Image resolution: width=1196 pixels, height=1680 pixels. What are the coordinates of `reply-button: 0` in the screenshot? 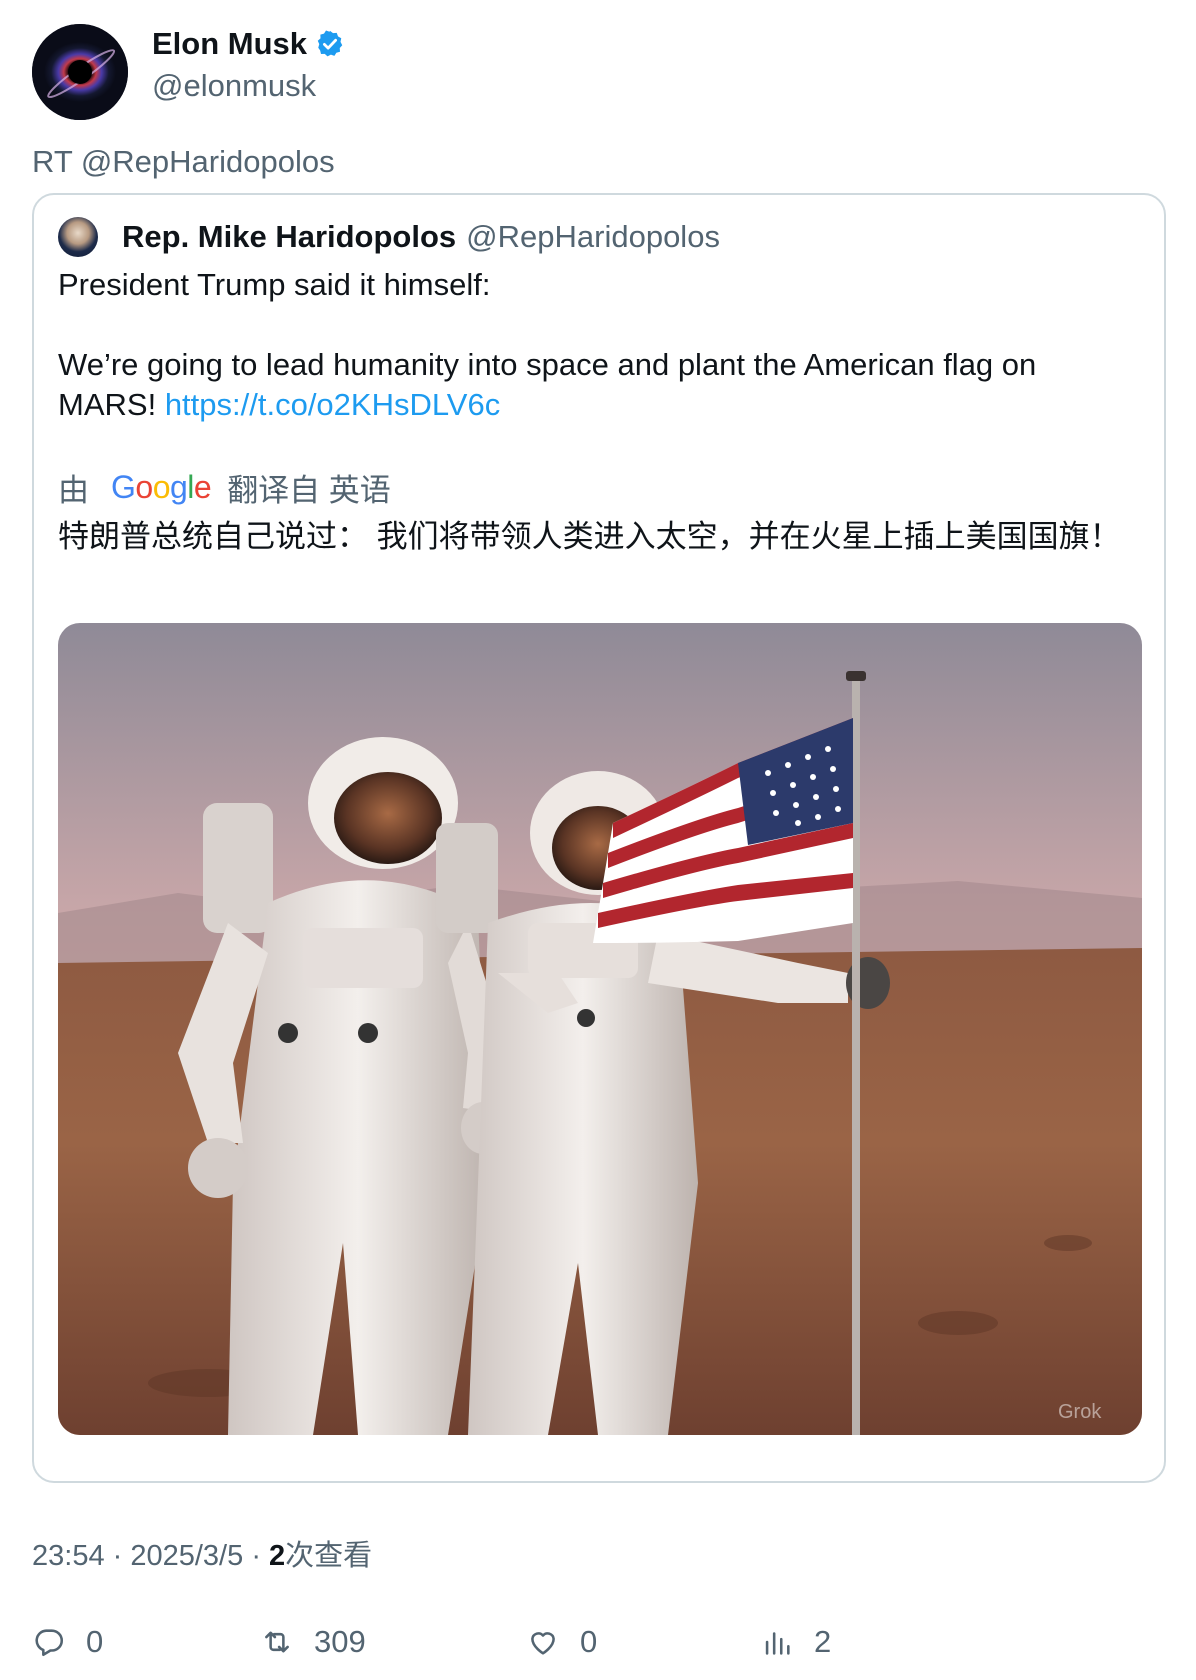 It's located at (67, 1642).